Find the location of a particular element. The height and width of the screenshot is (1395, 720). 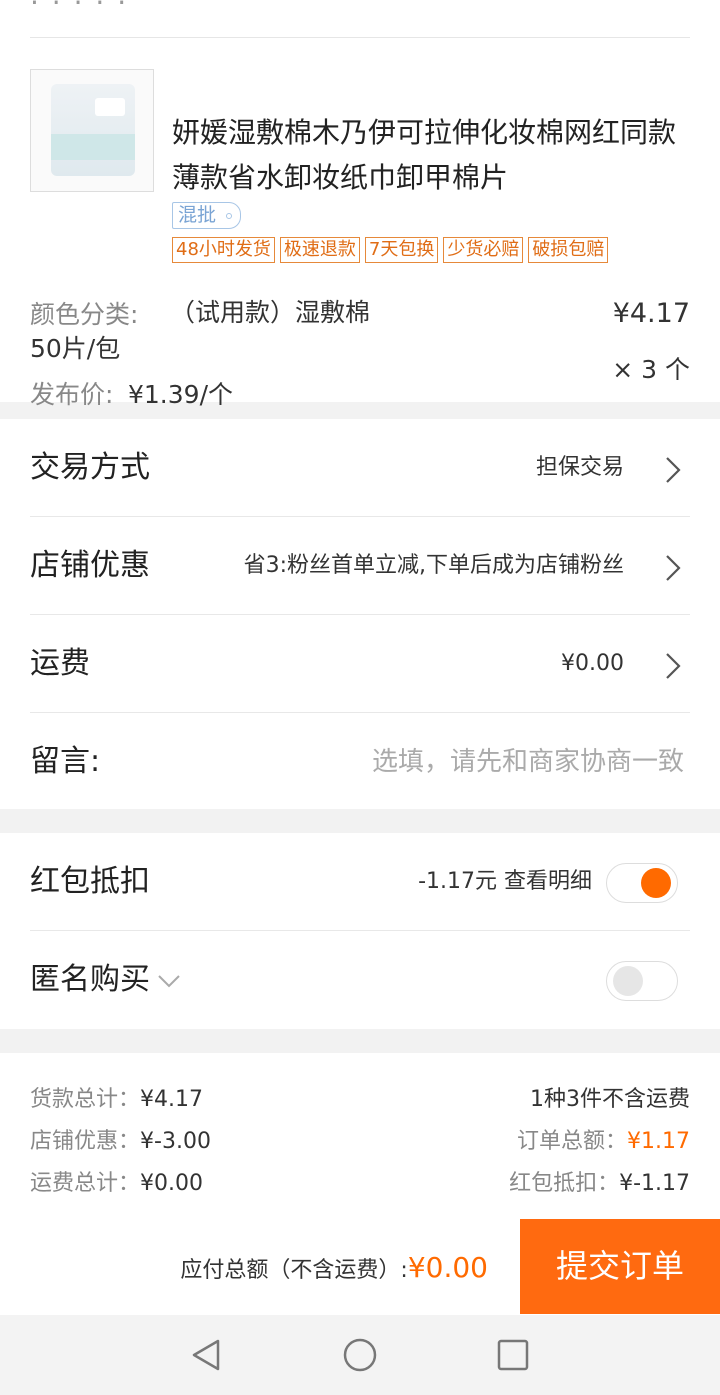

cut-off-text: · · · · · is located at coordinates (79, 9).